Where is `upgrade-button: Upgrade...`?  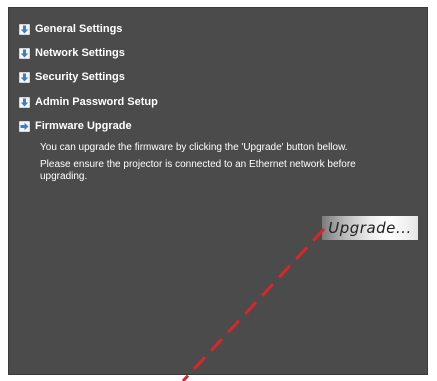
upgrade-button: Upgrade... is located at coordinates (370, 228).